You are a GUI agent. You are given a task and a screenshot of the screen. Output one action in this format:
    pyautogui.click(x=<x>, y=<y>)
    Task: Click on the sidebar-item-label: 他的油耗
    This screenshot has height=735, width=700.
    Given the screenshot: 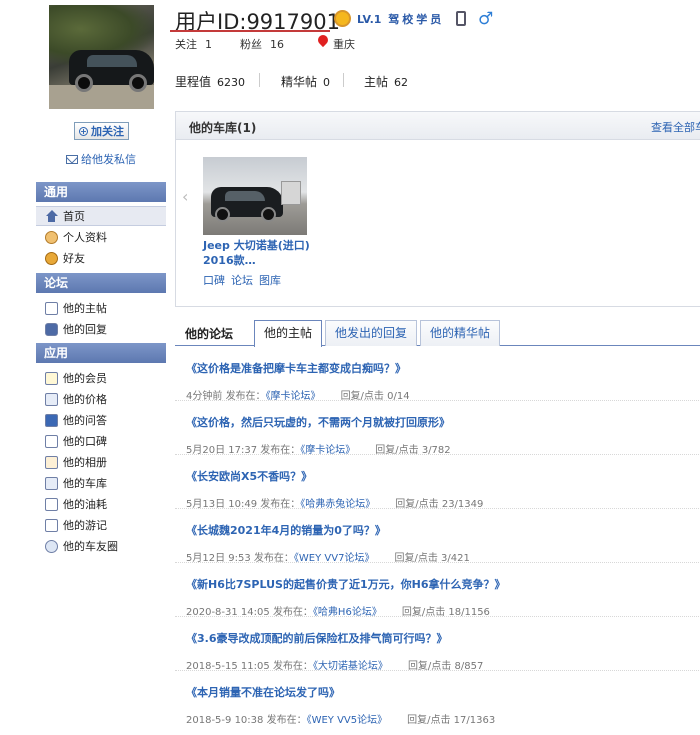 What is the action you would take?
    pyautogui.click(x=85, y=504)
    